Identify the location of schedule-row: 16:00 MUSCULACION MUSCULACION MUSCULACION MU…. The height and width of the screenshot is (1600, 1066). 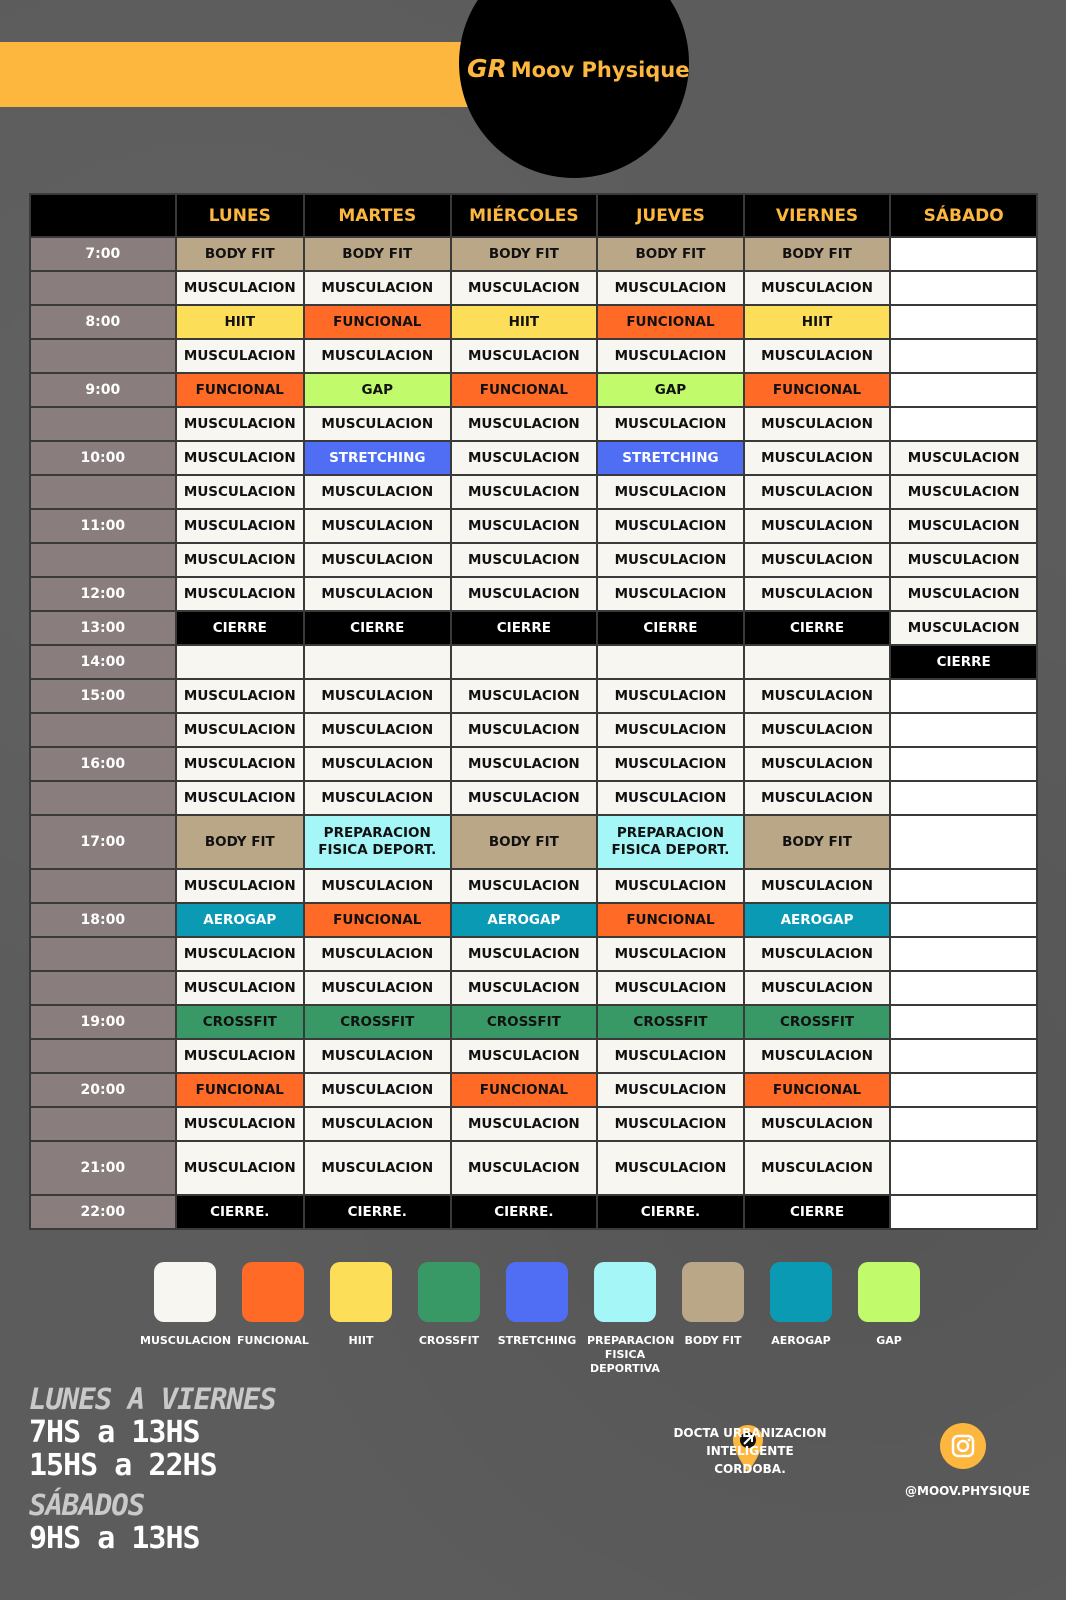
(533, 764).